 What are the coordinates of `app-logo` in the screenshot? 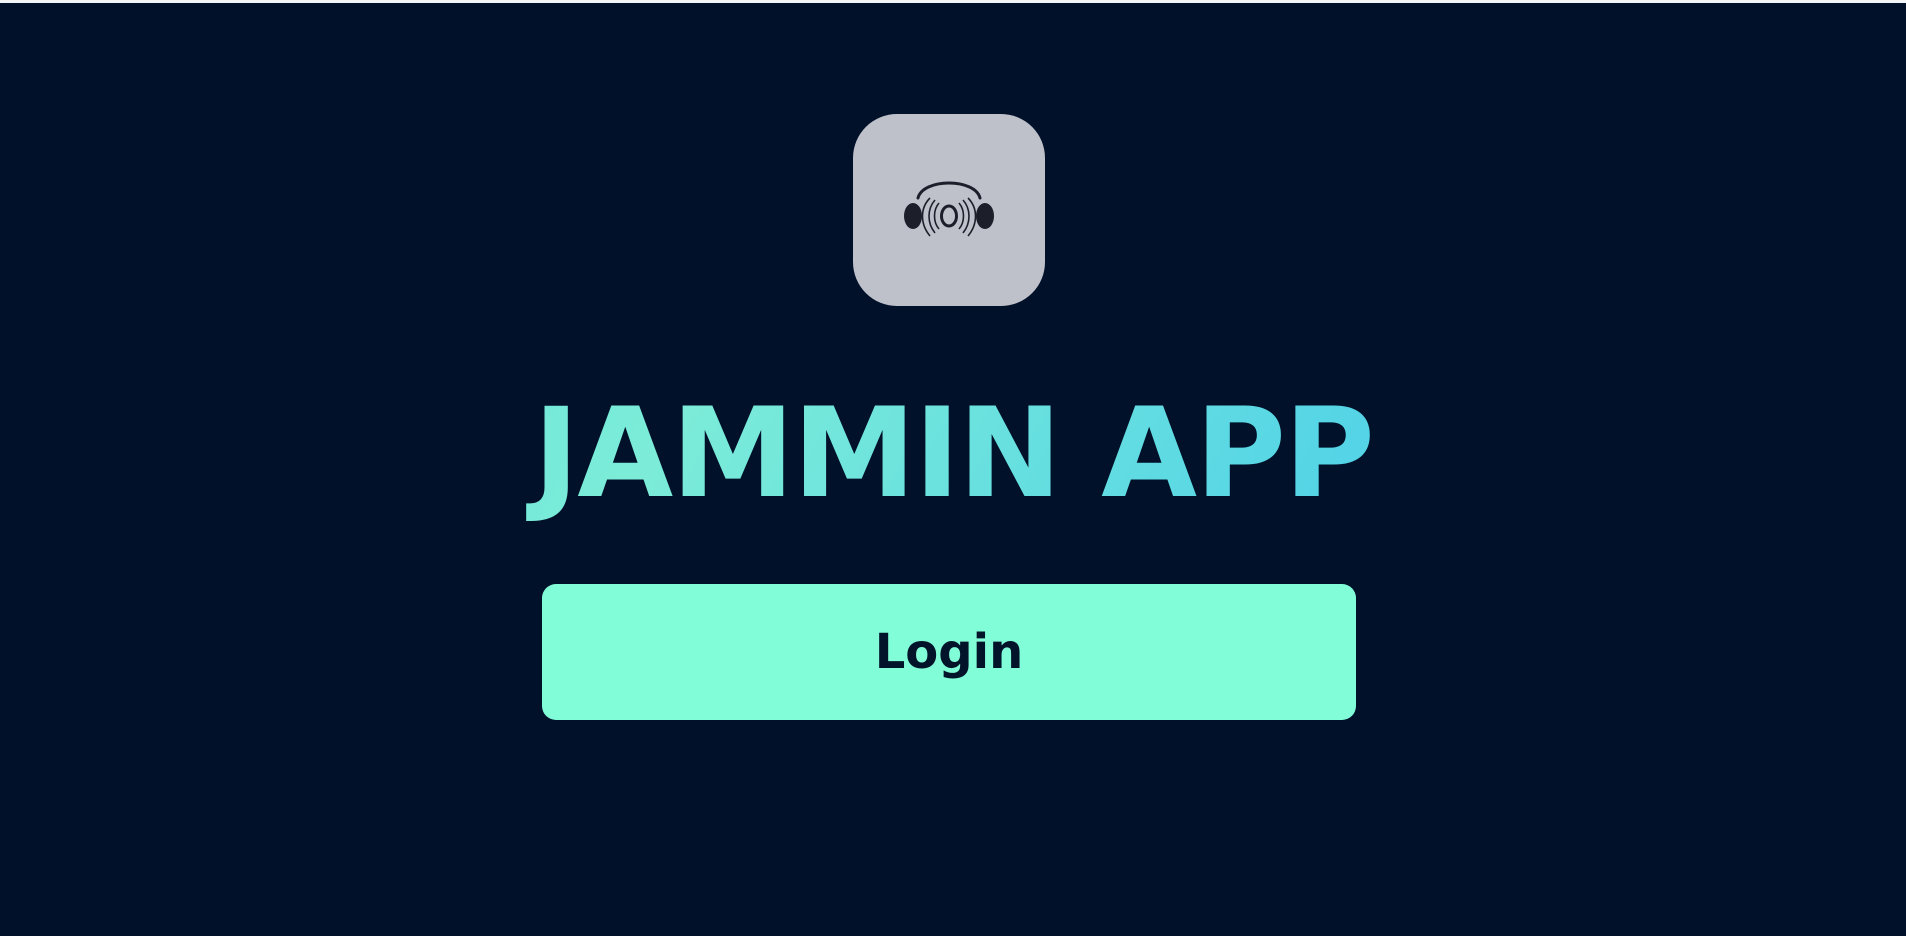 It's located at (949, 210).